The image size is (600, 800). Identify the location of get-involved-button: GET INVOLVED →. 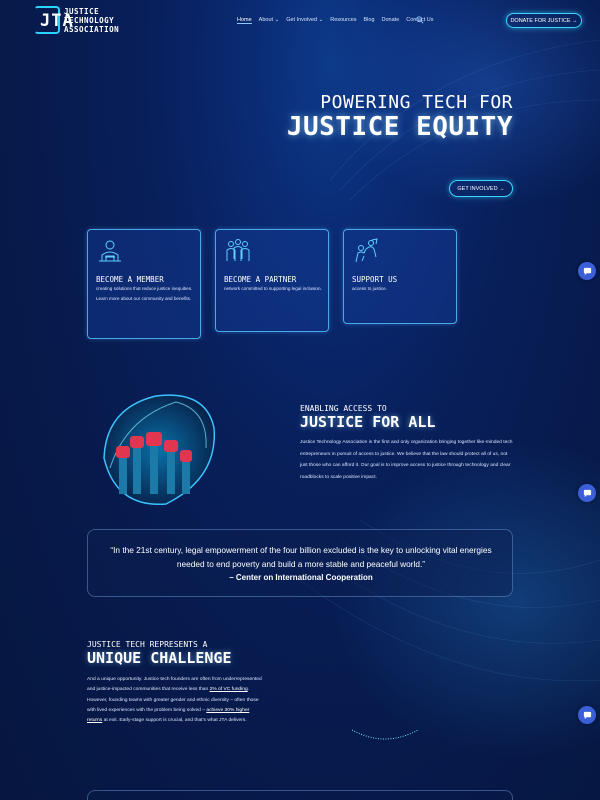
(481, 188).